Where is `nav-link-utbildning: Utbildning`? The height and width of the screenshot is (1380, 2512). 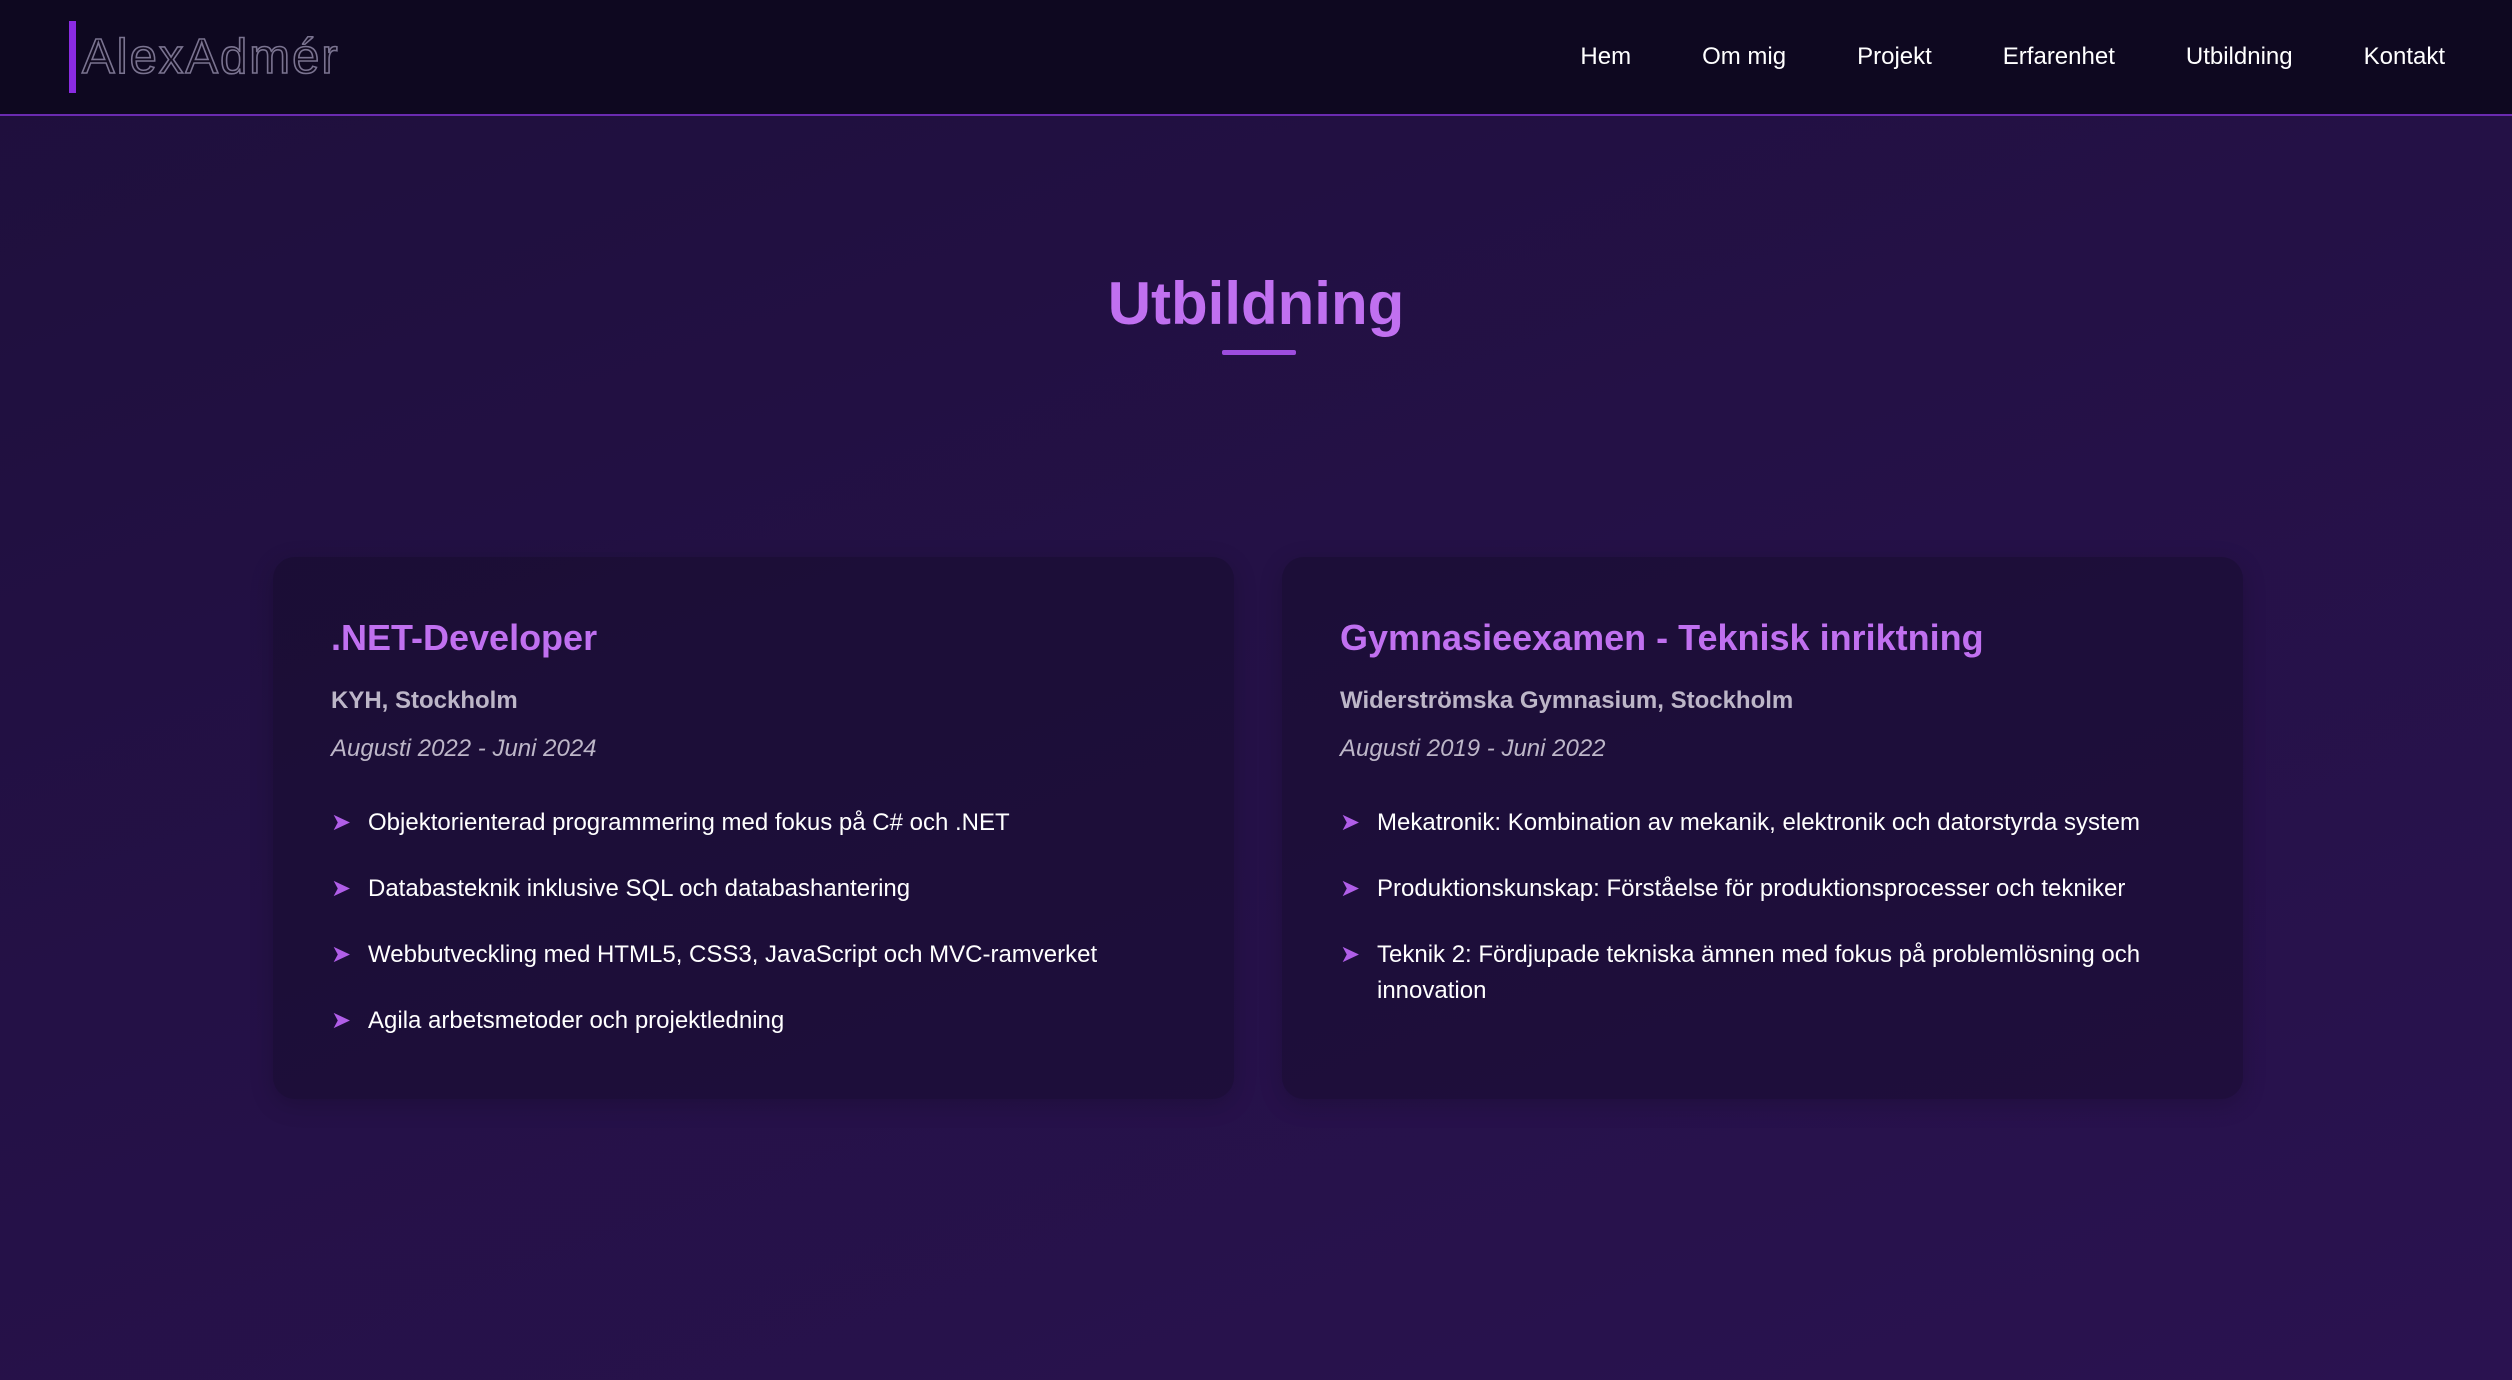
nav-link-utbildning: Utbildning is located at coordinates (2239, 57).